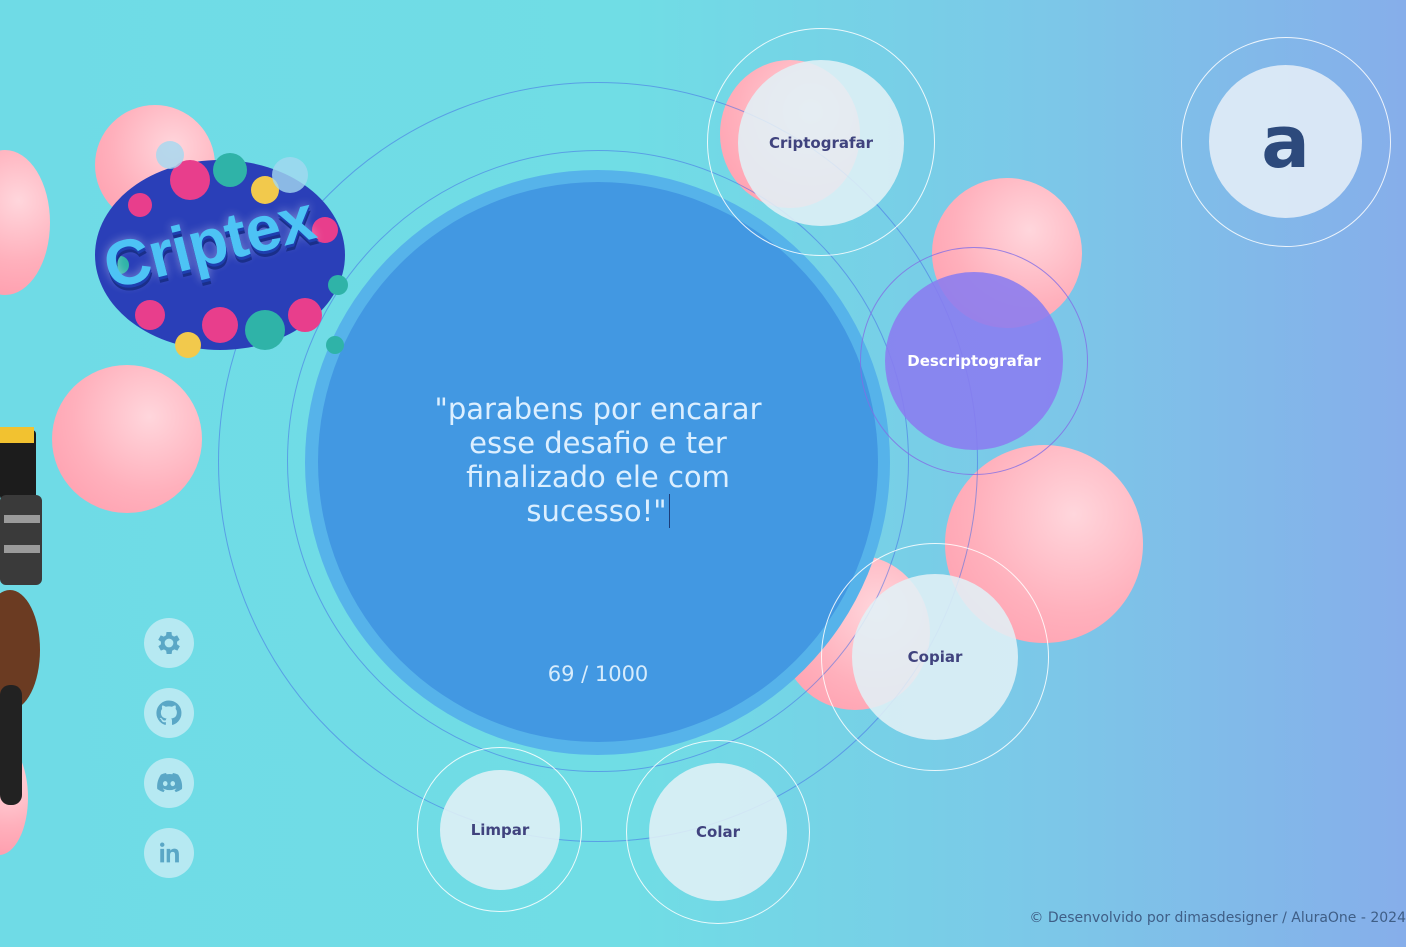 The height and width of the screenshot is (947, 1406). What do you see at coordinates (217, 255) in the screenshot?
I see `criptex-logo: Criptex` at bounding box center [217, 255].